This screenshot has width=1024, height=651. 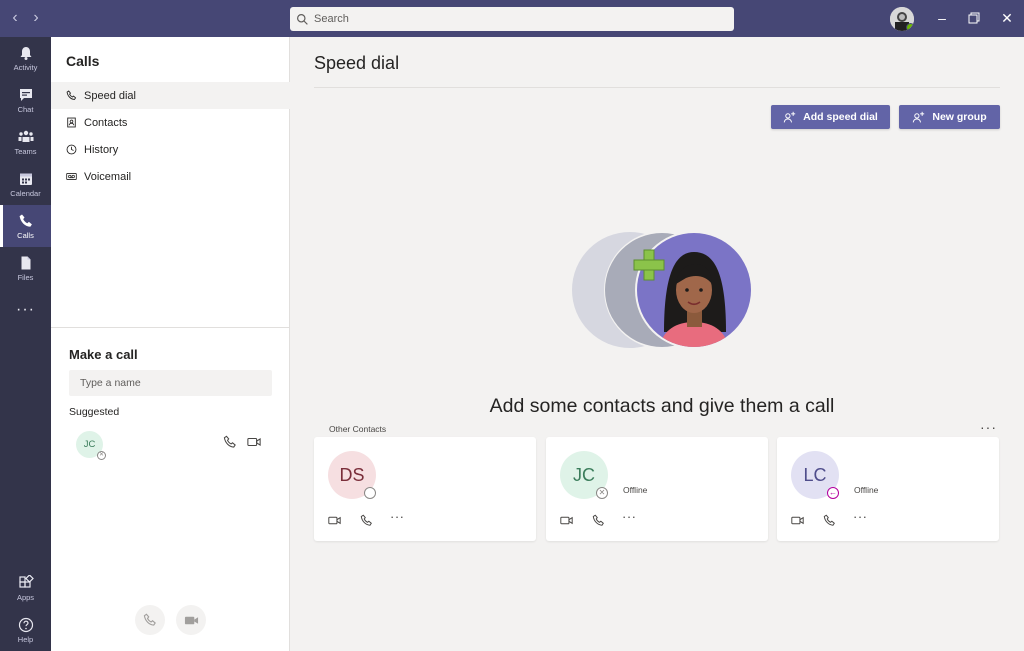 I want to click on appbar-label: Calls, so click(x=25, y=235).